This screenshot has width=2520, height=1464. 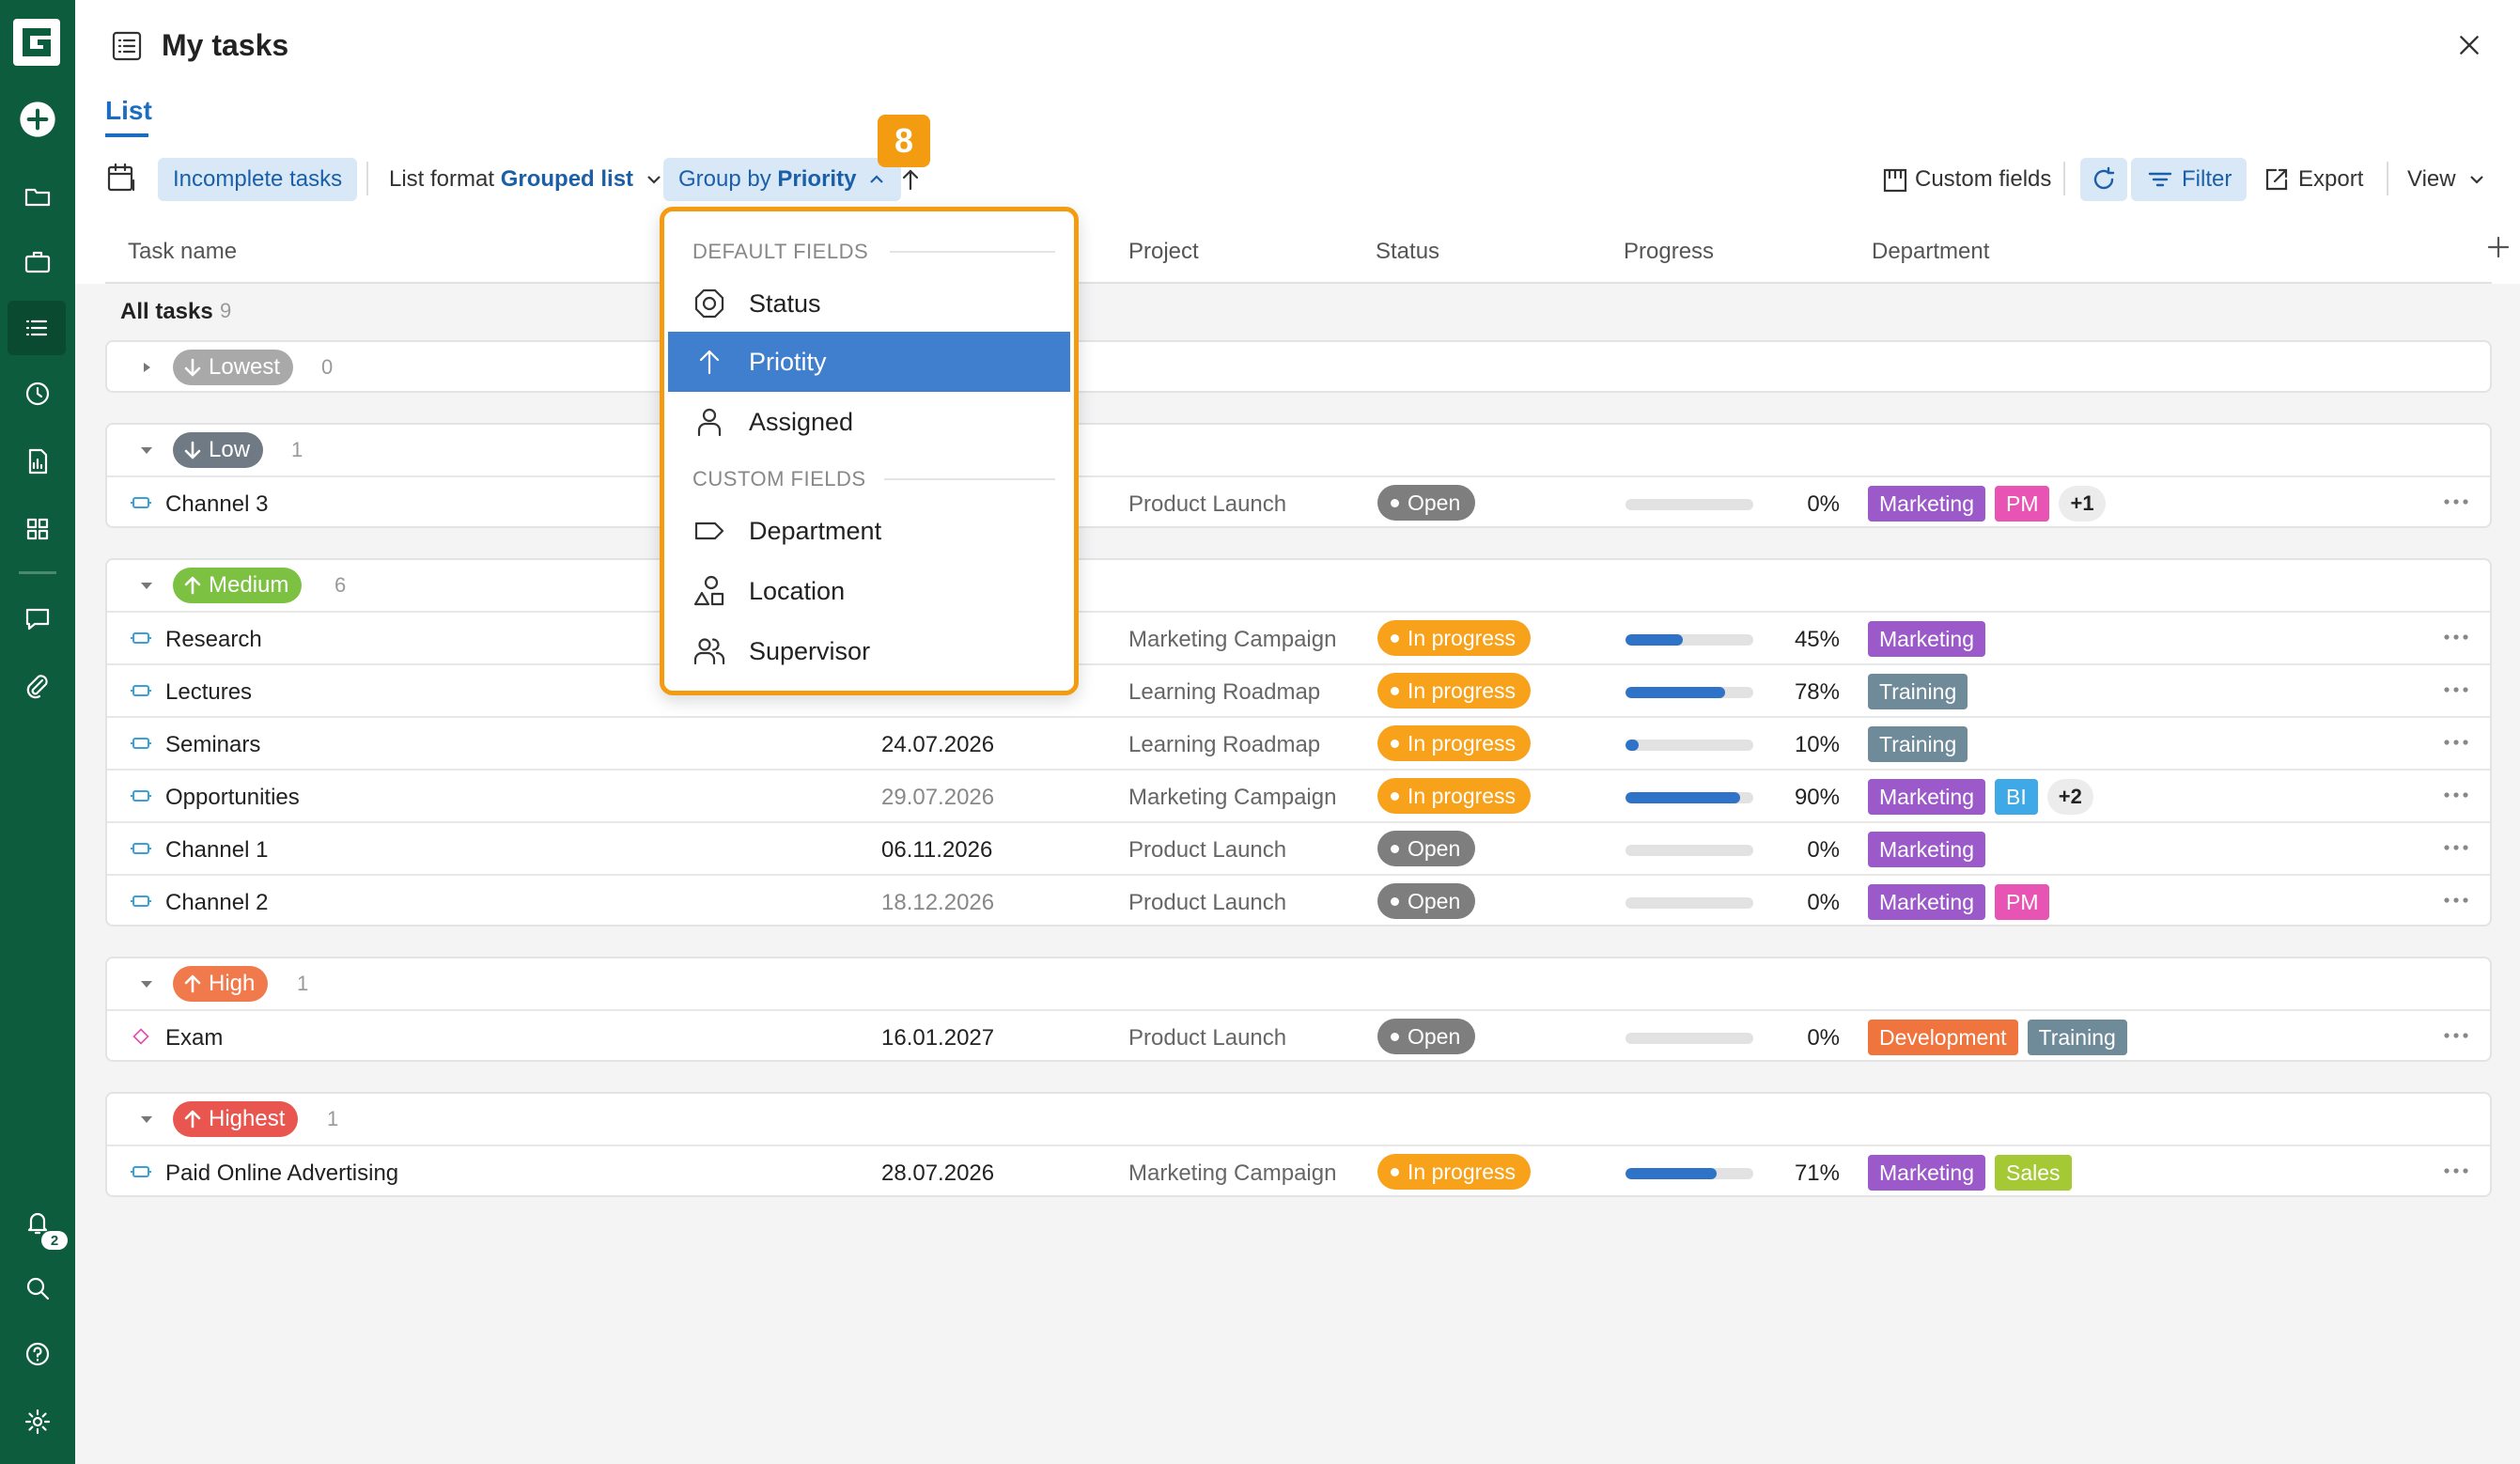 What do you see at coordinates (232, 798) in the screenshot?
I see `task-name: Opportunities` at bounding box center [232, 798].